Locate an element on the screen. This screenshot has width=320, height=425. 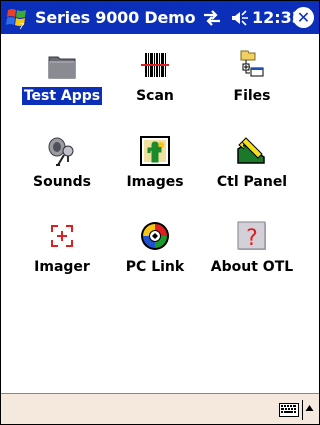
control-panel-icon is located at coordinates (251, 150).